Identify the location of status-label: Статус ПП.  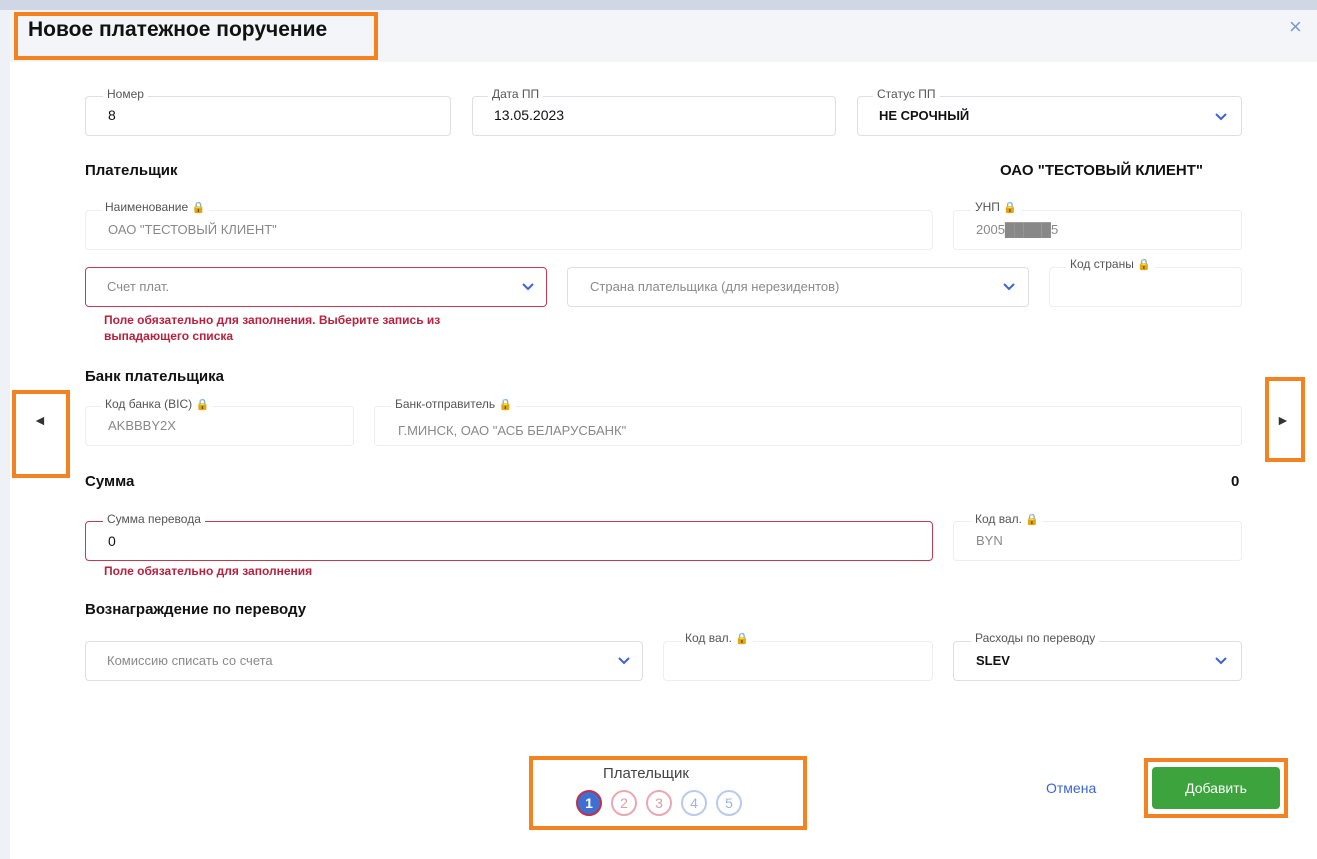
(906, 94).